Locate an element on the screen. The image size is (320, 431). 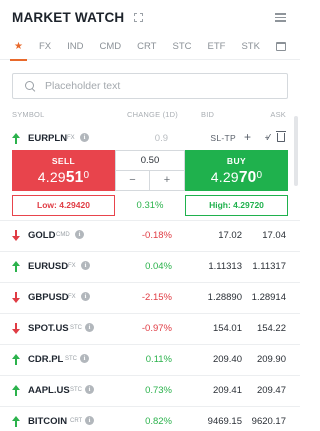
sl-tp-button: SL-TP is located at coordinates (223, 138).